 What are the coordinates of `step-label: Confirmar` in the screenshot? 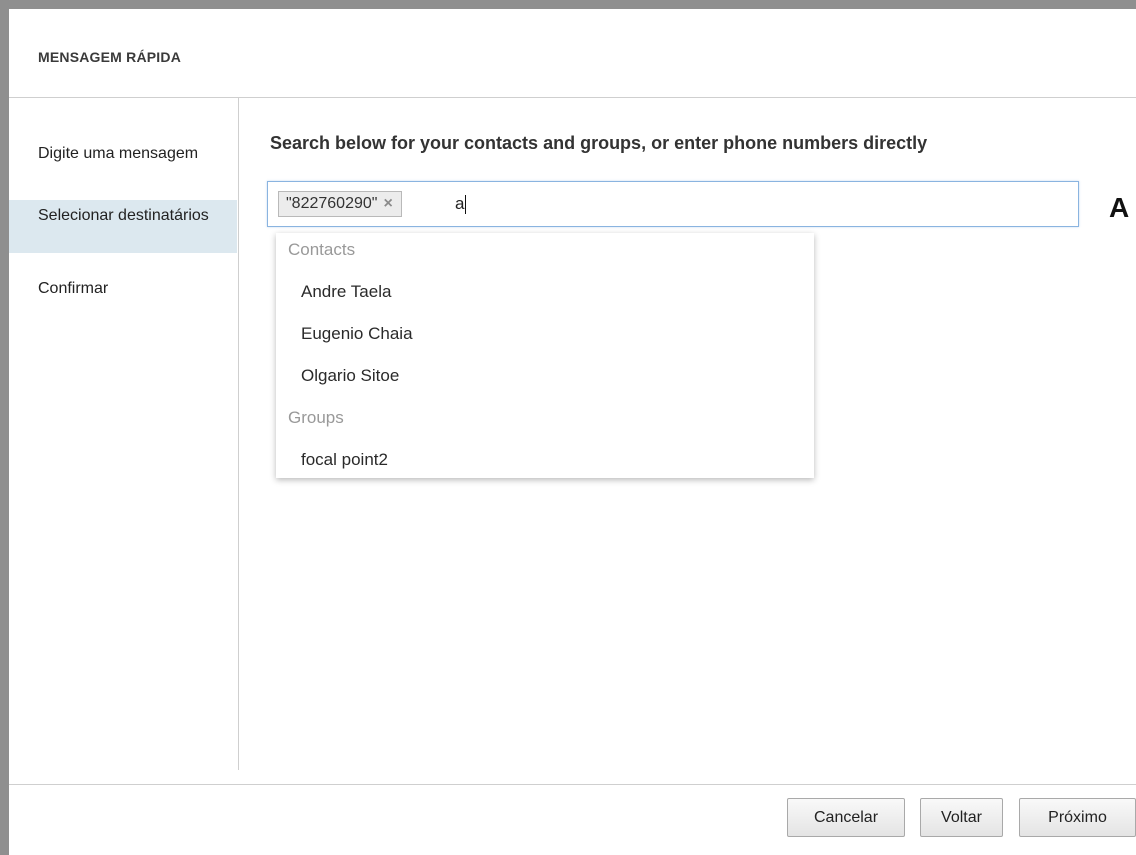 It's located at (73, 288).